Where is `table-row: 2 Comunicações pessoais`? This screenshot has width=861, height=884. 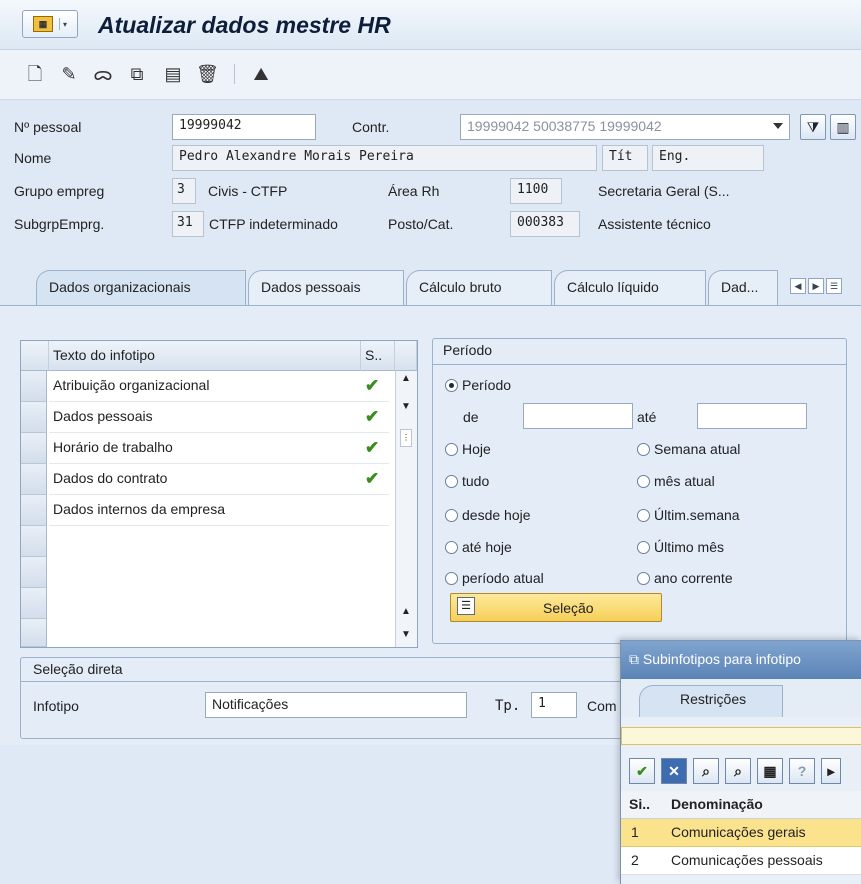 table-row: 2 Comunicações pessoais is located at coordinates (741, 861).